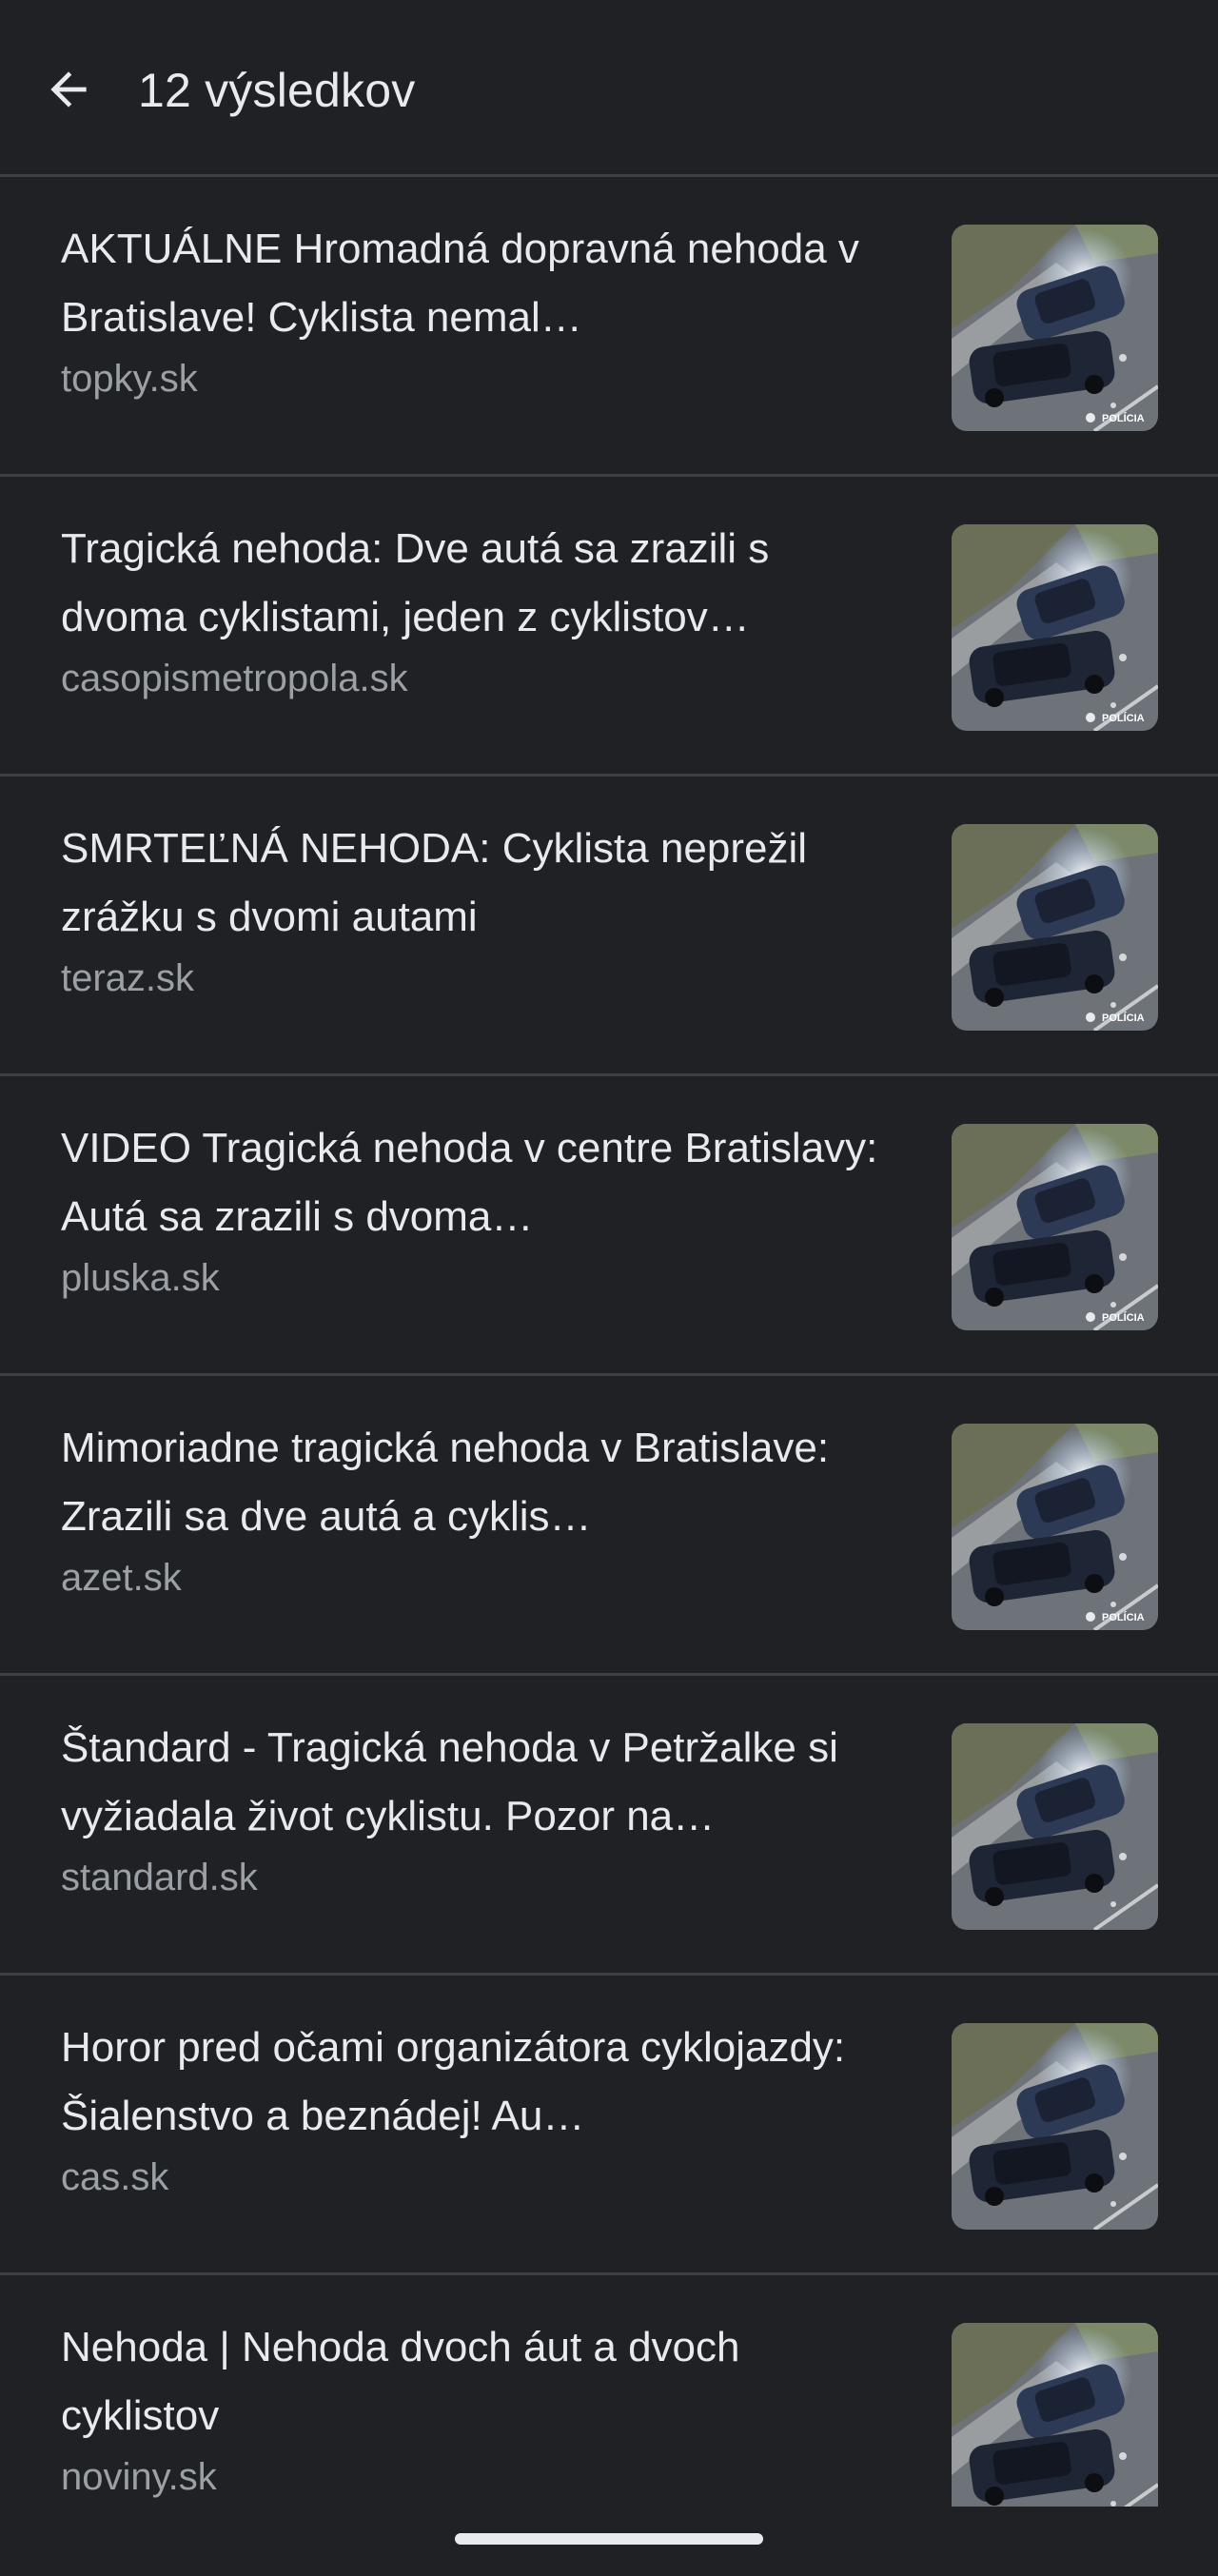  I want to click on home-gesture-bar, so click(609, 2539).